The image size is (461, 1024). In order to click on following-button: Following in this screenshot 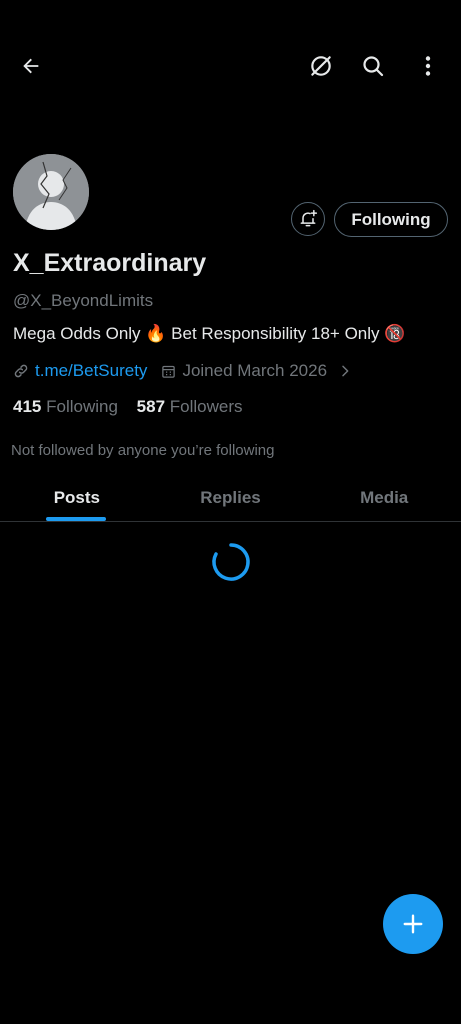, I will do `click(391, 219)`.